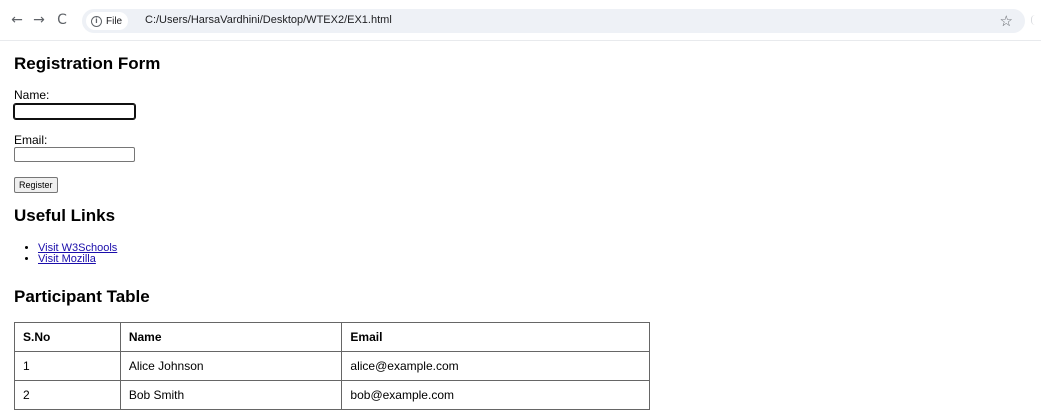 This screenshot has height=410, width=1041. I want to click on email-label: Email:, so click(31, 140).